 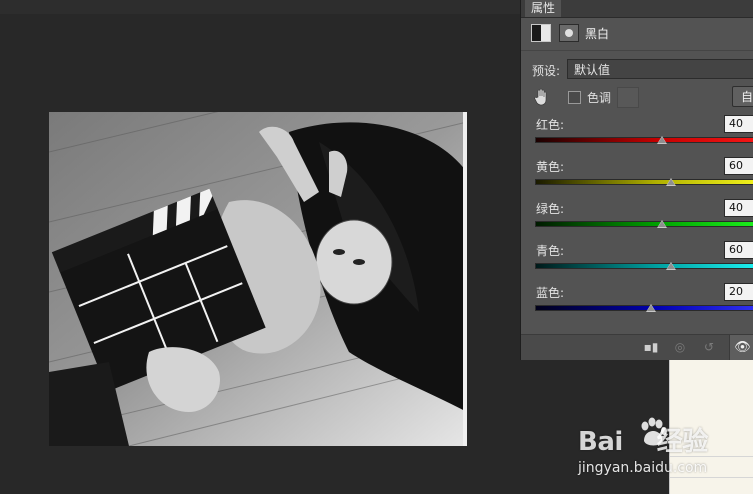 What do you see at coordinates (550, 251) in the screenshot?
I see `slider-label: 青色:` at bounding box center [550, 251].